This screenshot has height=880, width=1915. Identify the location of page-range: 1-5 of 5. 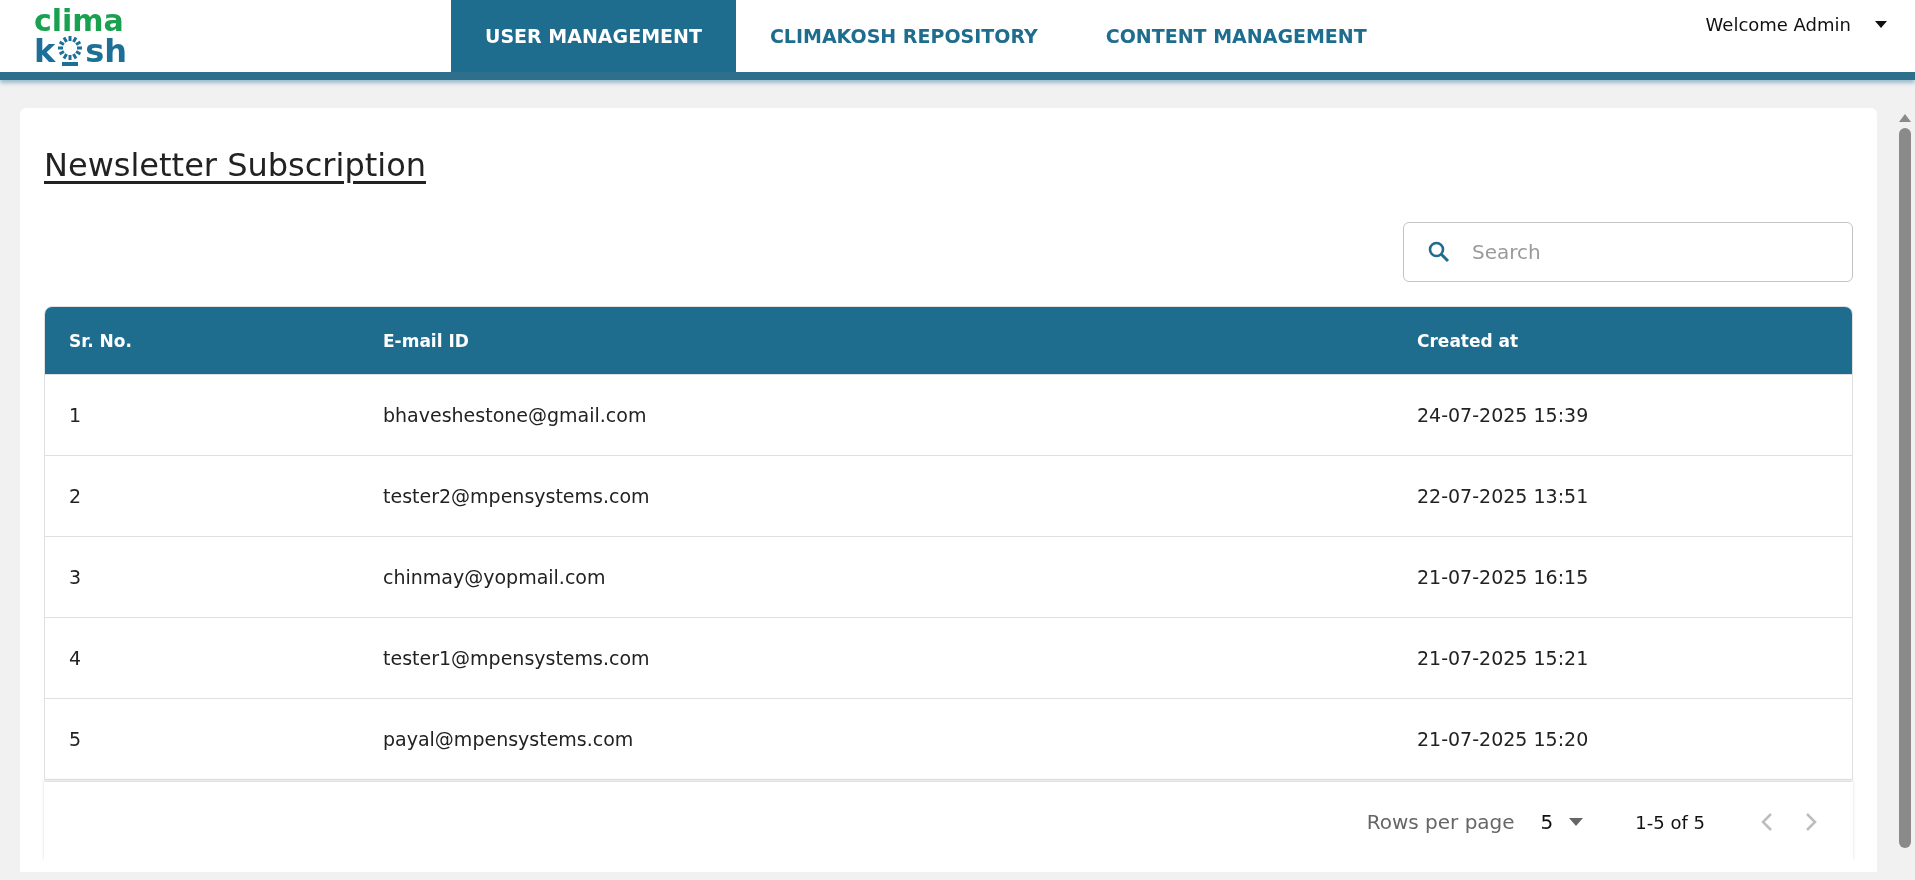
(1670, 822).